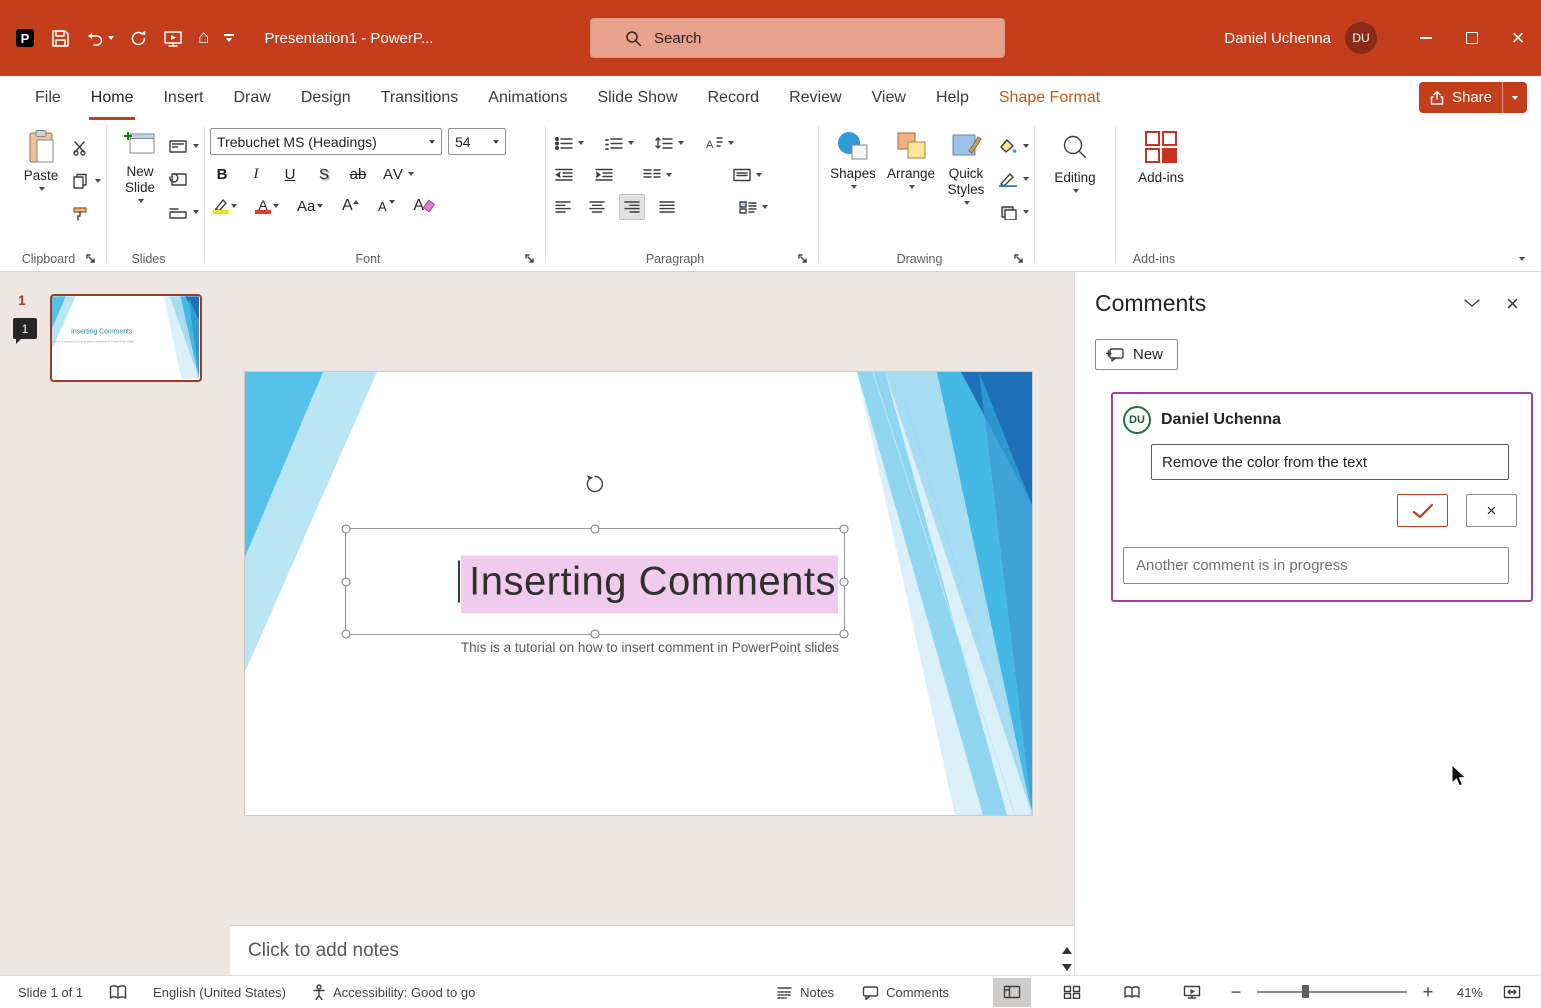 This screenshot has width=1541, height=1008. Describe the element at coordinates (99, 38) in the screenshot. I see `undo-button` at that location.